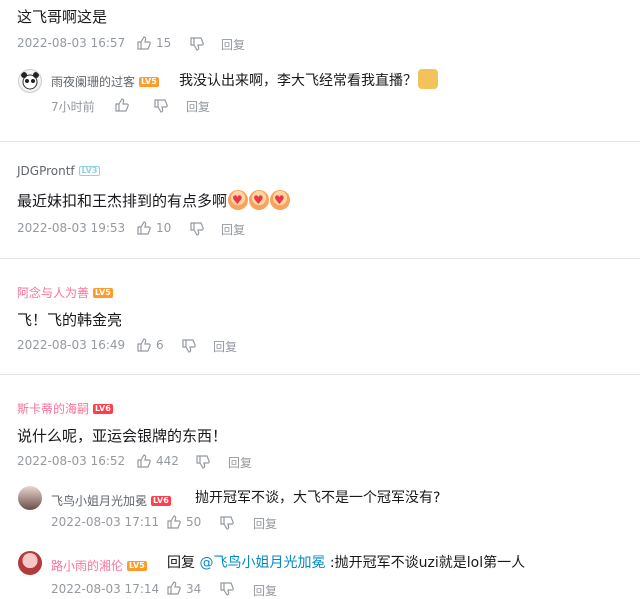 Image resolution: width=640 pixels, height=599 pixels. What do you see at coordinates (105, 589) in the screenshot?
I see `reply-date: 2022-08-03 17:14` at bounding box center [105, 589].